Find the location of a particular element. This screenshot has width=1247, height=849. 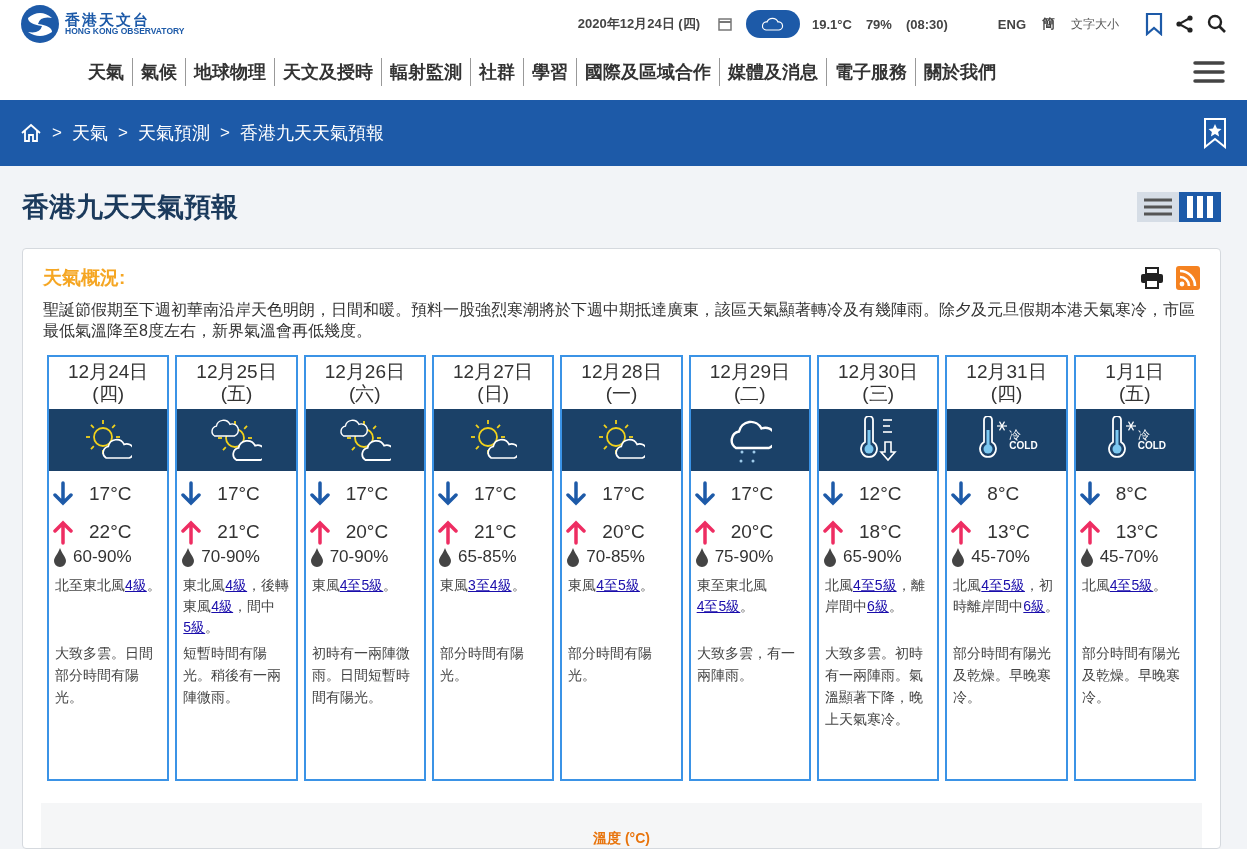

wind-text: 北至東北風4級。 is located at coordinates (108, 585).